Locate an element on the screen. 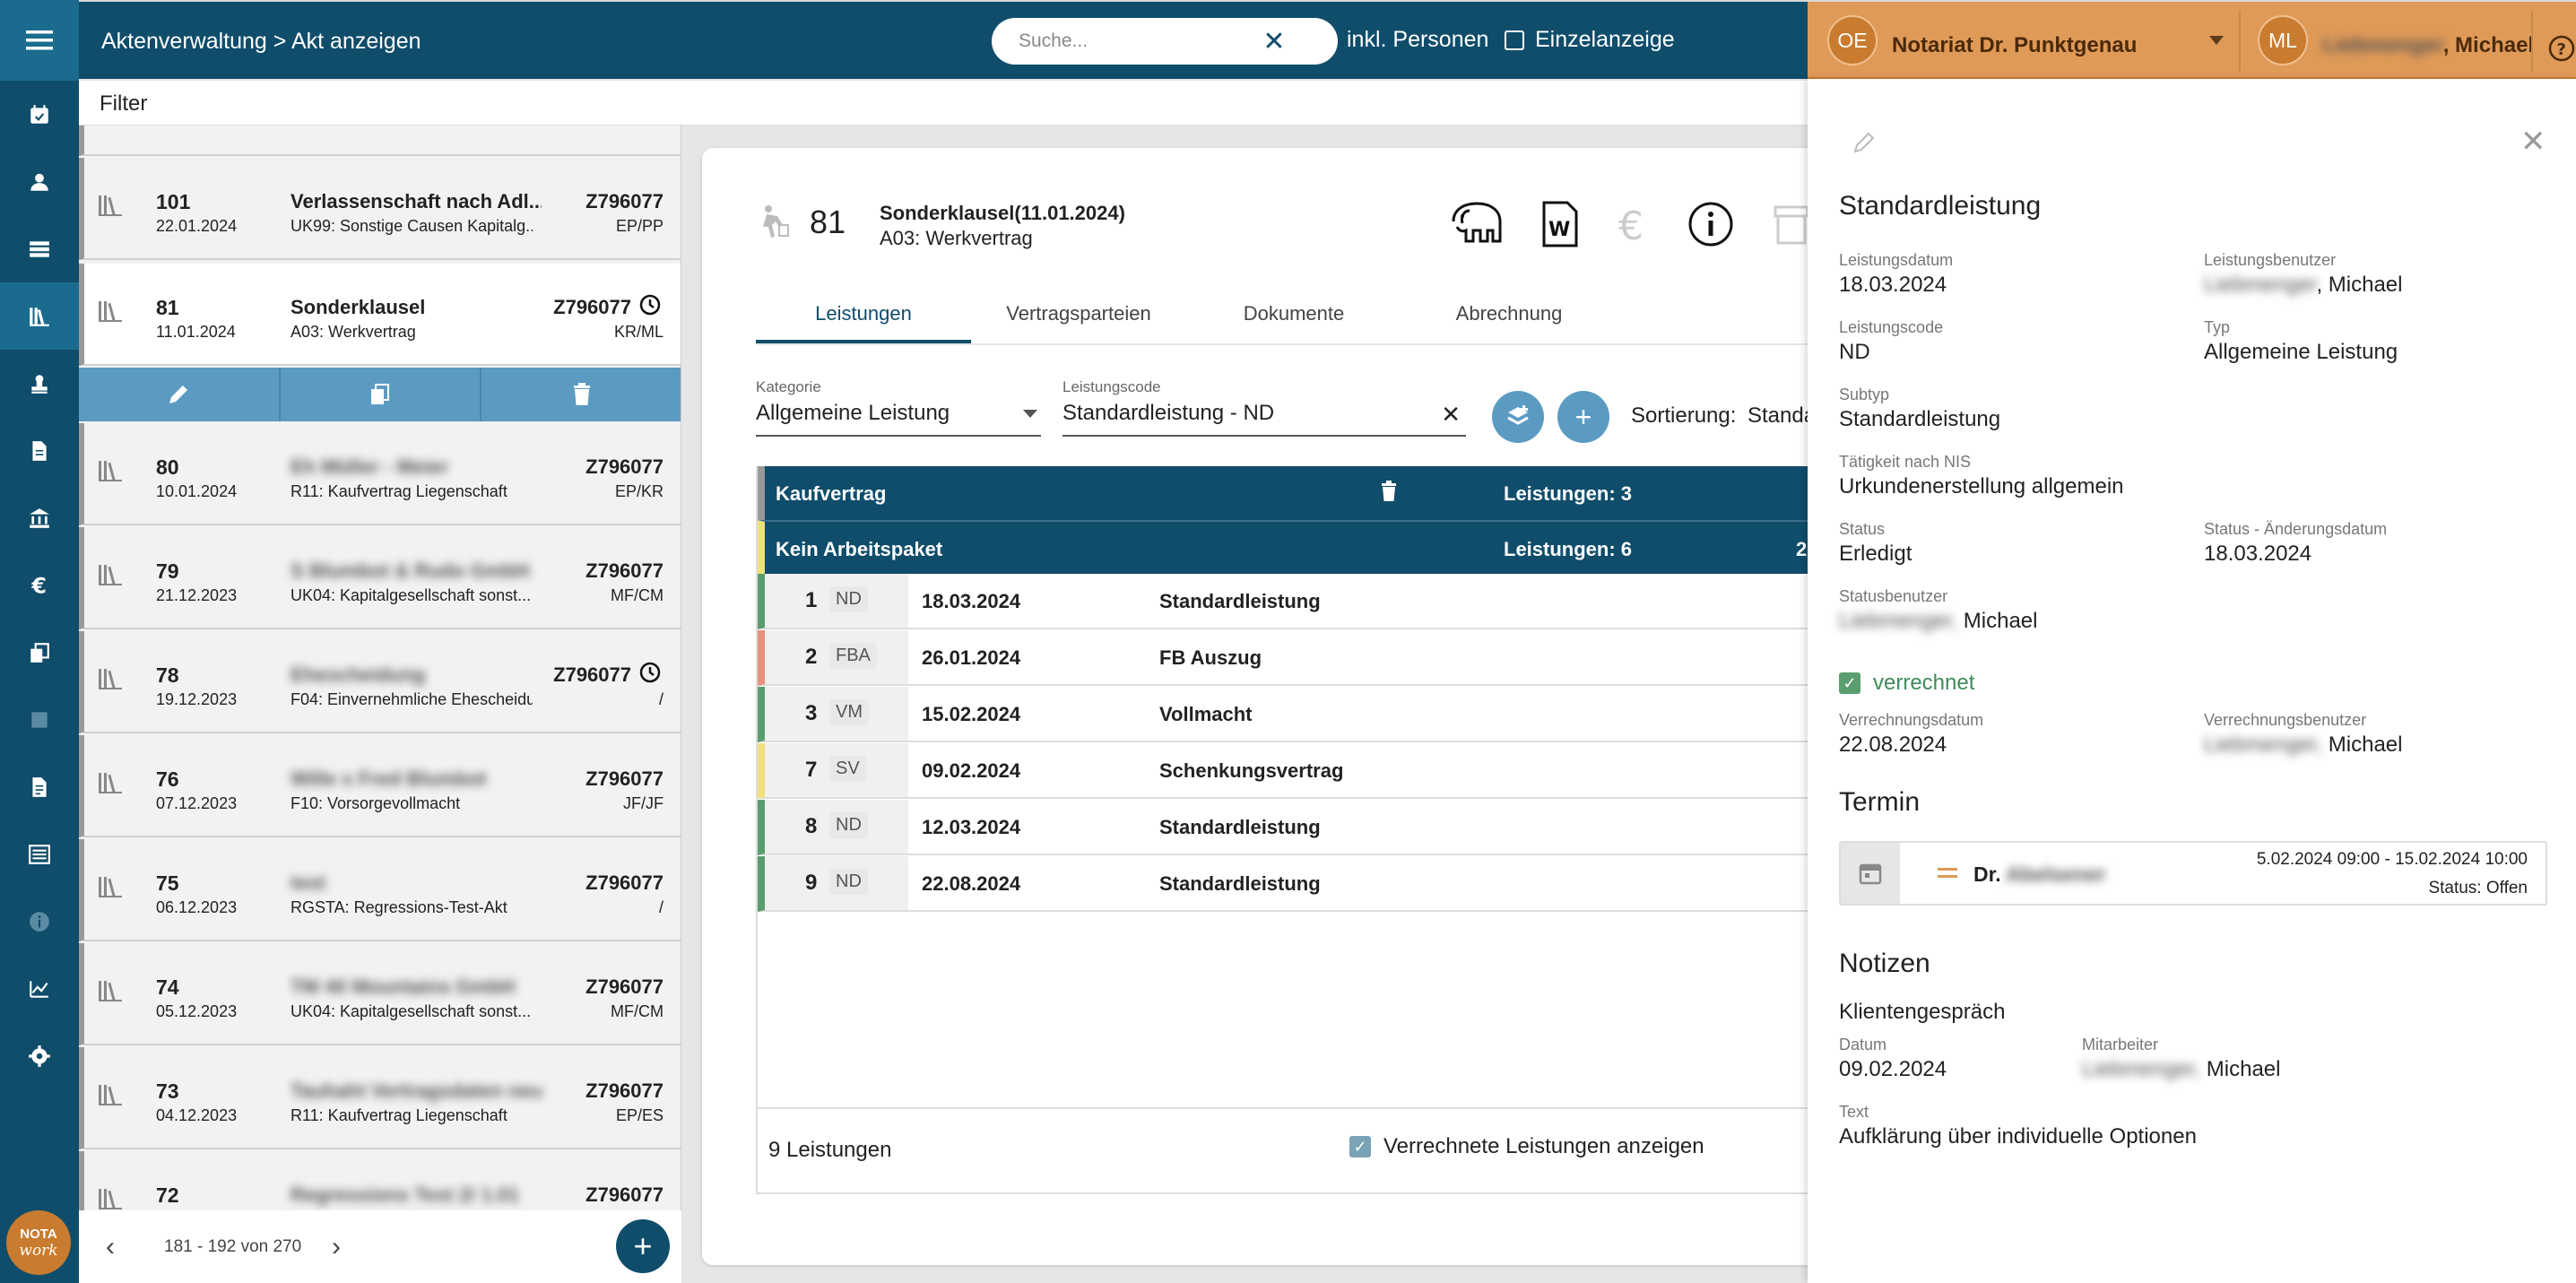 The width and height of the screenshot is (2576, 1283). menu-button is located at coordinates (39, 40).